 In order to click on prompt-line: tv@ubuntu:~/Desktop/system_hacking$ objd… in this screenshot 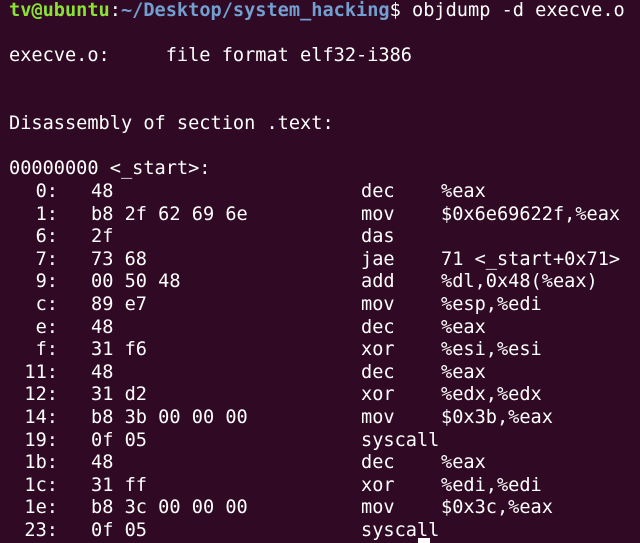, I will do `click(317, 11)`.